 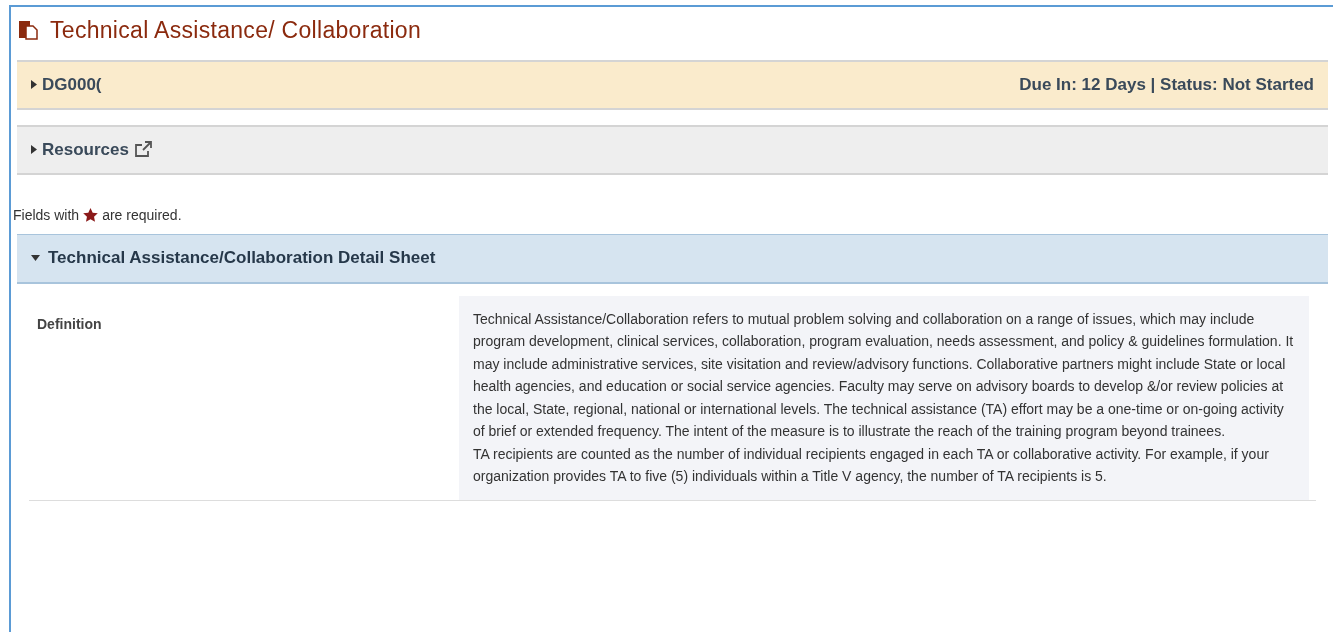 What do you see at coordinates (69, 324) in the screenshot?
I see `field-label: Definition` at bounding box center [69, 324].